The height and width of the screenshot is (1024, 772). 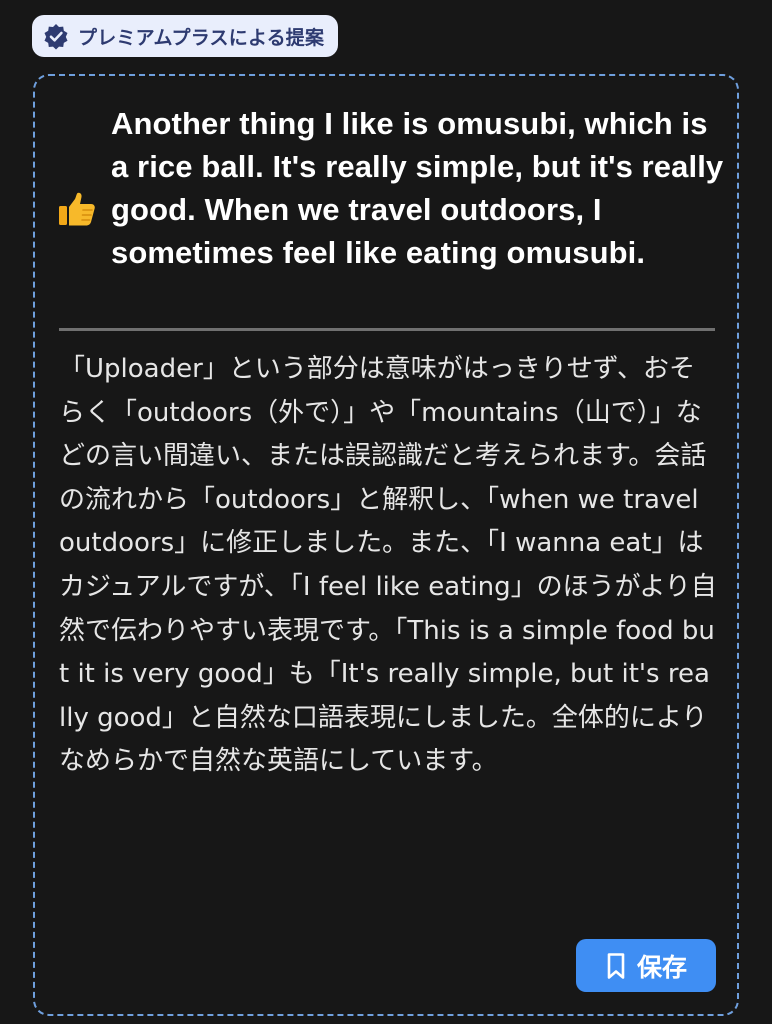 What do you see at coordinates (56, 37) in the screenshot?
I see `verified-badge-icon` at bounding box center [56, 37].